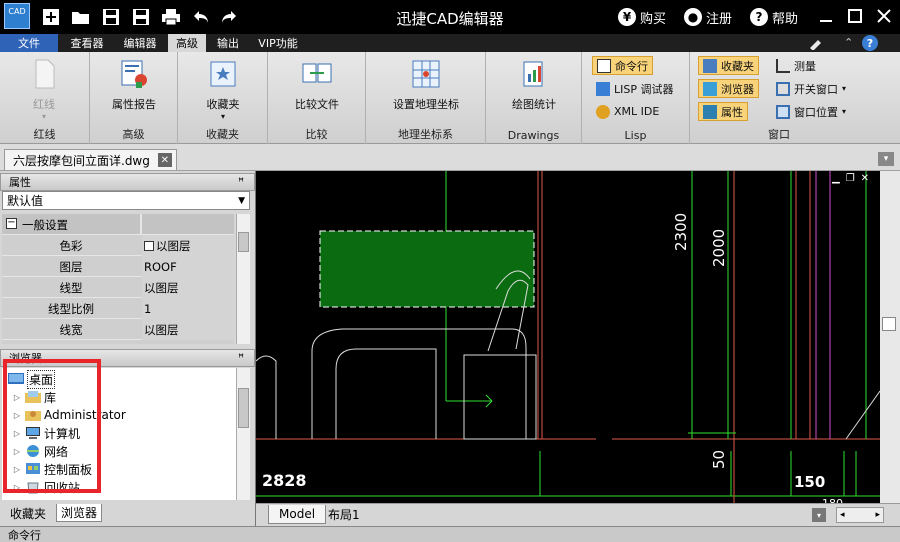 The height and width of the screenshot is (542, 900). I want to click on chevron-down-icon: ▼, so click(241, 200).